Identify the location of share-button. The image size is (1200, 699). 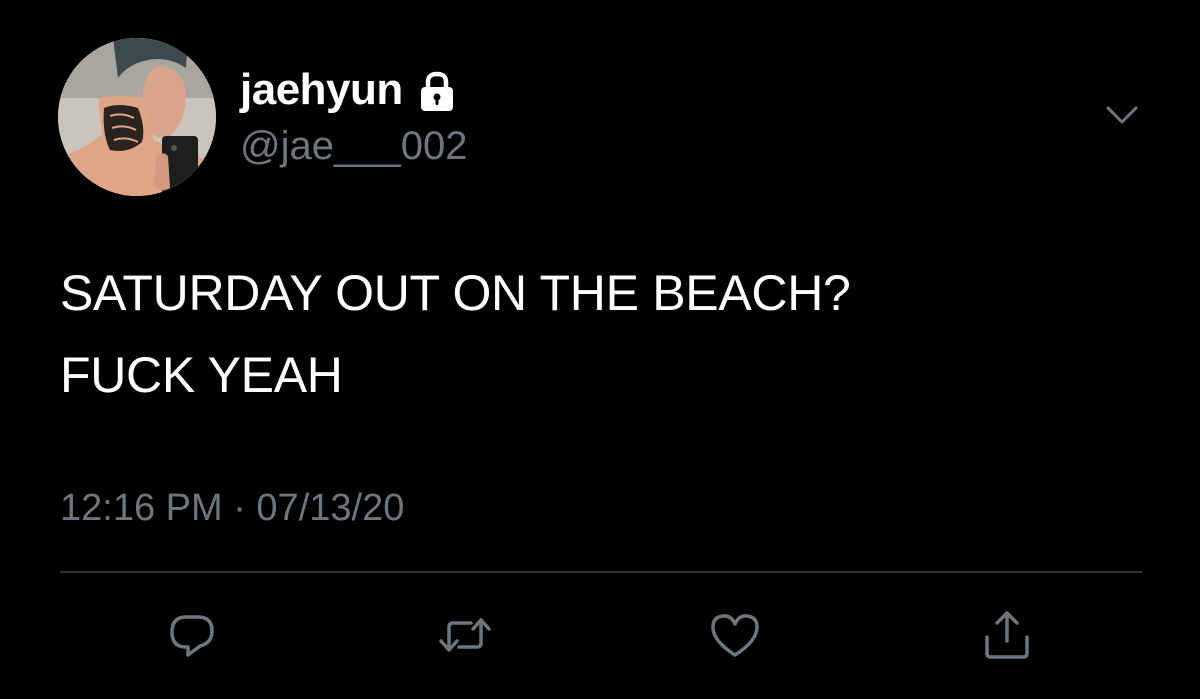
(1007, 635).